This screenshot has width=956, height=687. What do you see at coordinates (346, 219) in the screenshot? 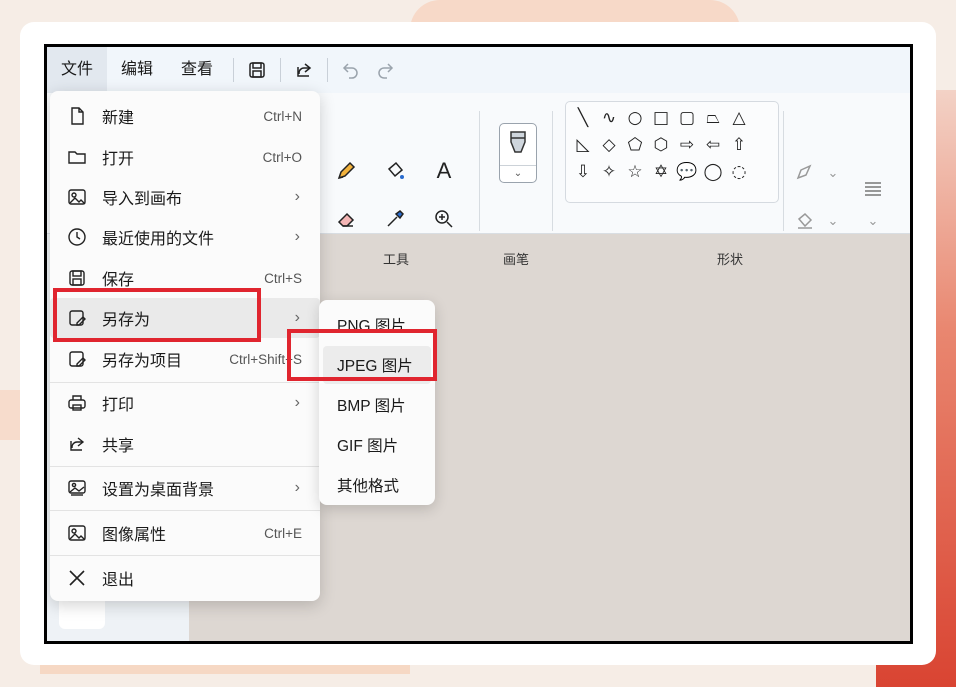
I see `eraser-icon` at bounding box center [346, 219].